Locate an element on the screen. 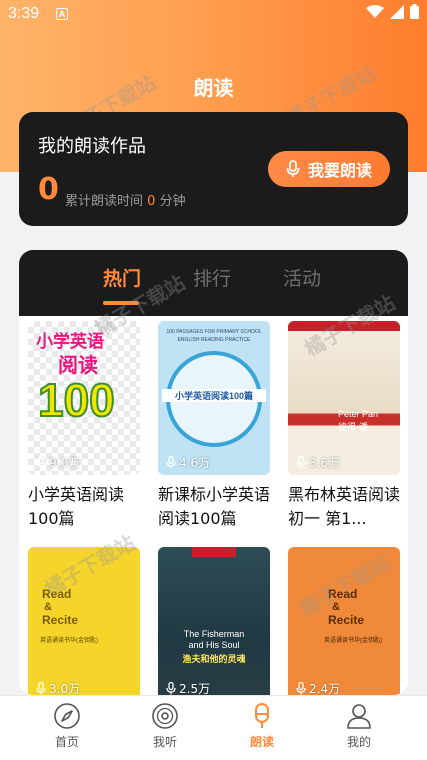 Image resolution: width=427 pixels, height=760 pixels. play-count: 4.6万 is located at coordinates (188, 462).